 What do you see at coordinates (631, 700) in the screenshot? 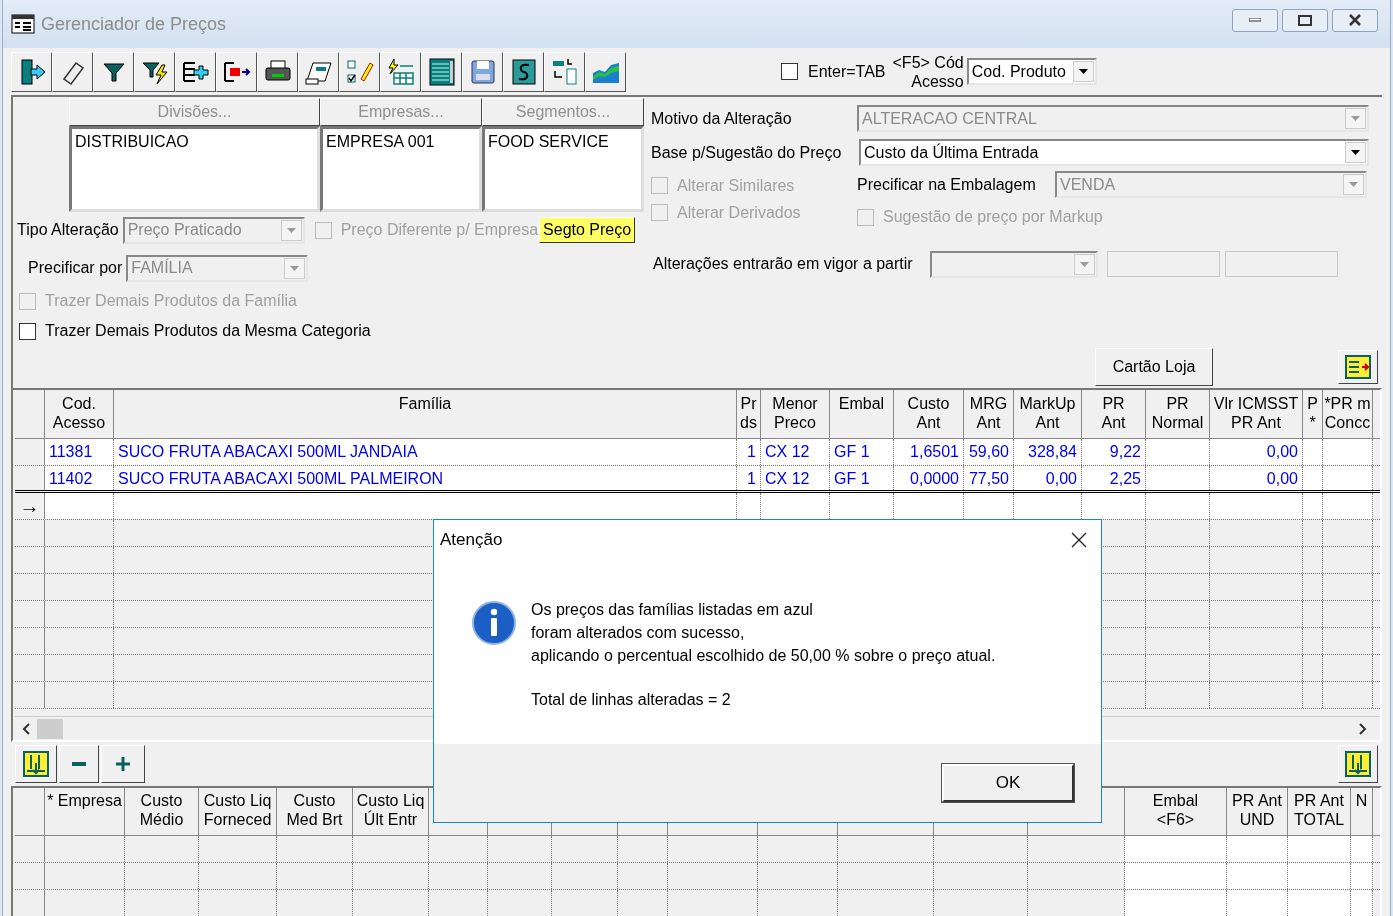
I see `dialog-summary: Total de linhas alteradas = 2` at bounding box center [631, 700].